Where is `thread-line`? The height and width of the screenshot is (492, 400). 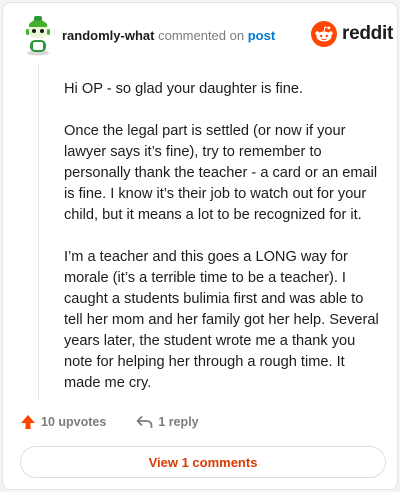 thread-line is located at coordinates (38, 231).